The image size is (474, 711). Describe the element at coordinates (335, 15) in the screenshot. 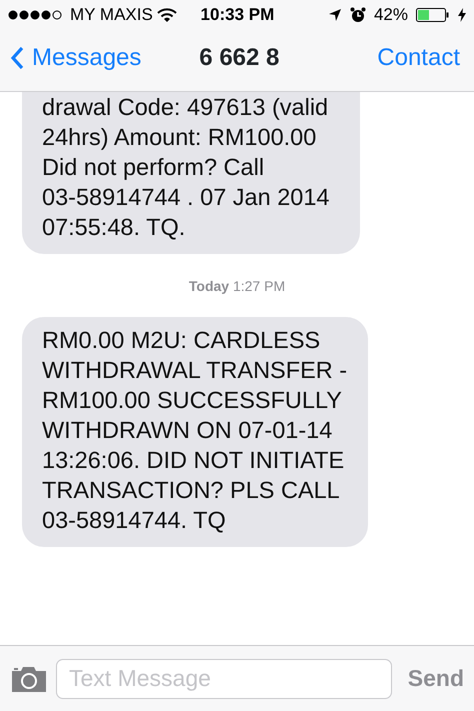

I see `location-icon` at that location.